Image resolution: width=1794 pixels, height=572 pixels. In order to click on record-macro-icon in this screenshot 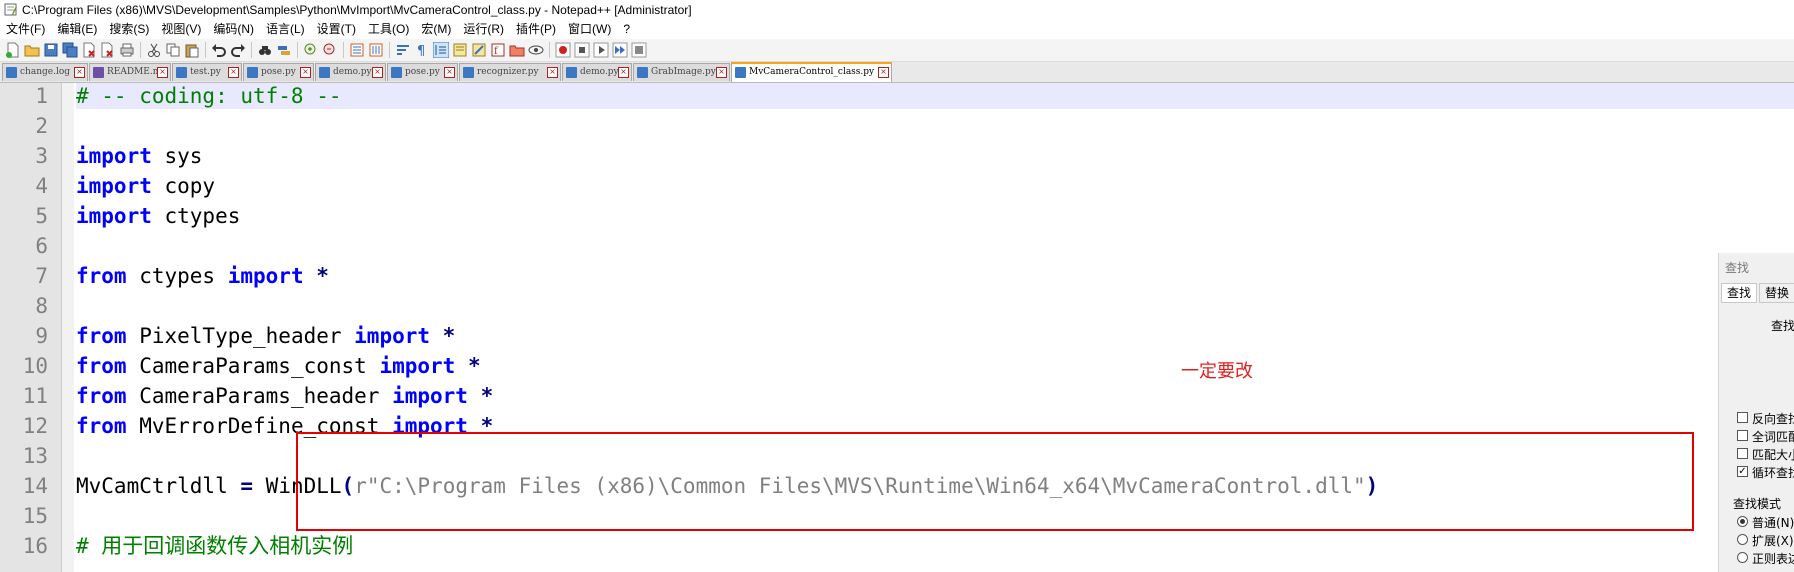, I will do `click(563, 50)`.